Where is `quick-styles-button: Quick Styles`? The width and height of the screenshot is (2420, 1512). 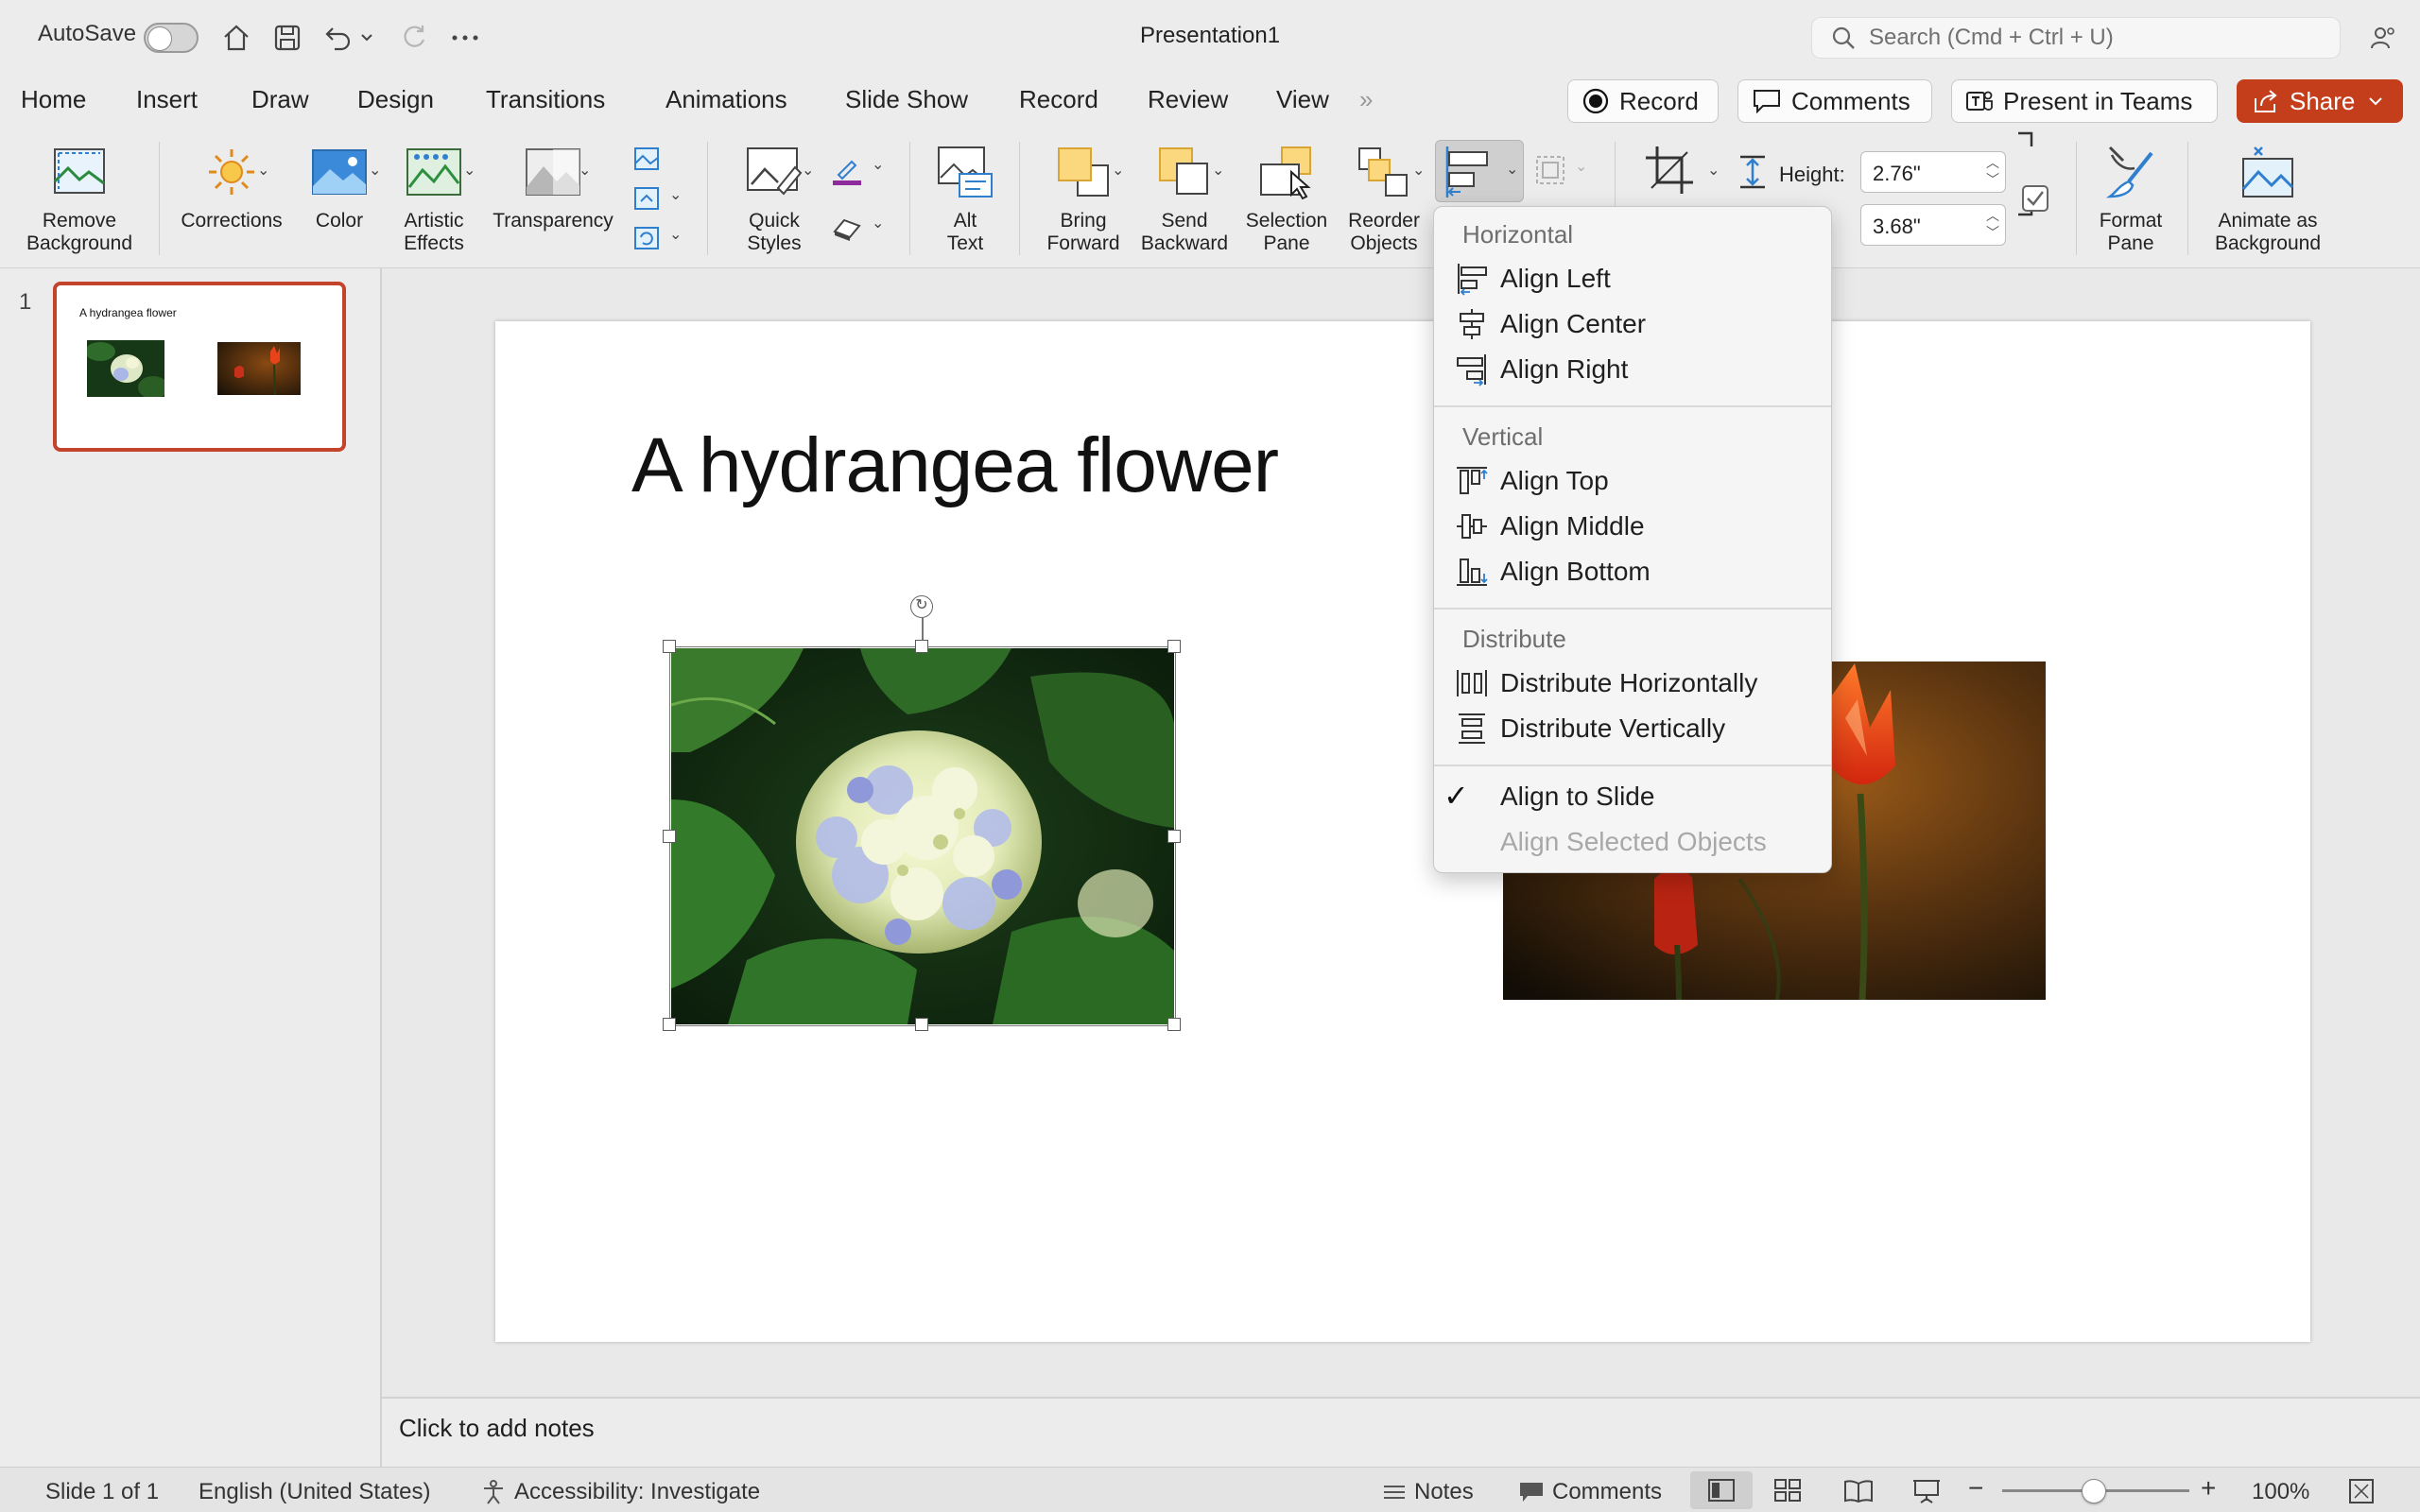
quick-styles-button: Quick Styles is located at coordinates (774, 198).